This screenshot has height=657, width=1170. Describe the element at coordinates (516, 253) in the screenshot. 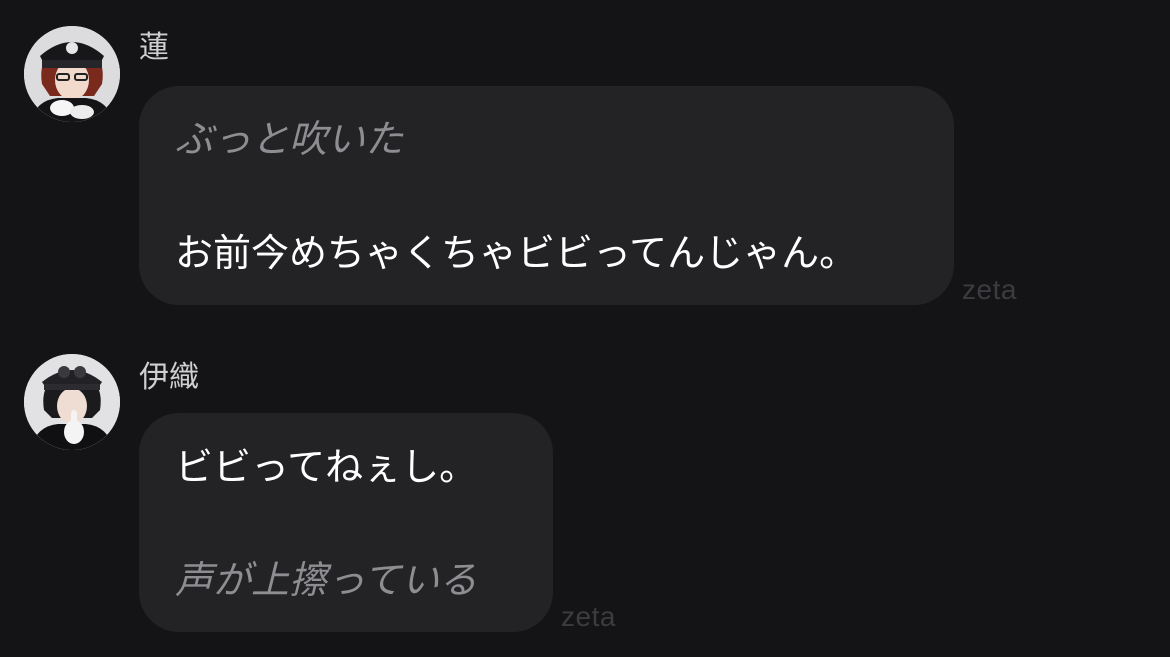

I see `speech-text: お前今めちゃくちゃビビってんじゃん。` at that location.